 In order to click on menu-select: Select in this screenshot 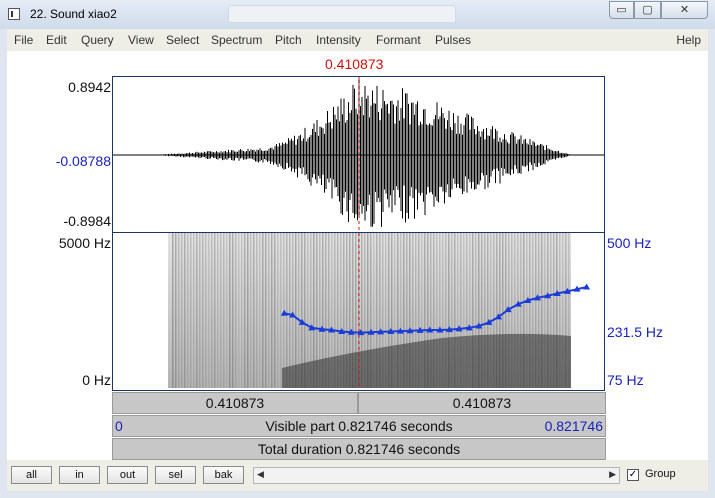, I will do `click(182, 40)`.